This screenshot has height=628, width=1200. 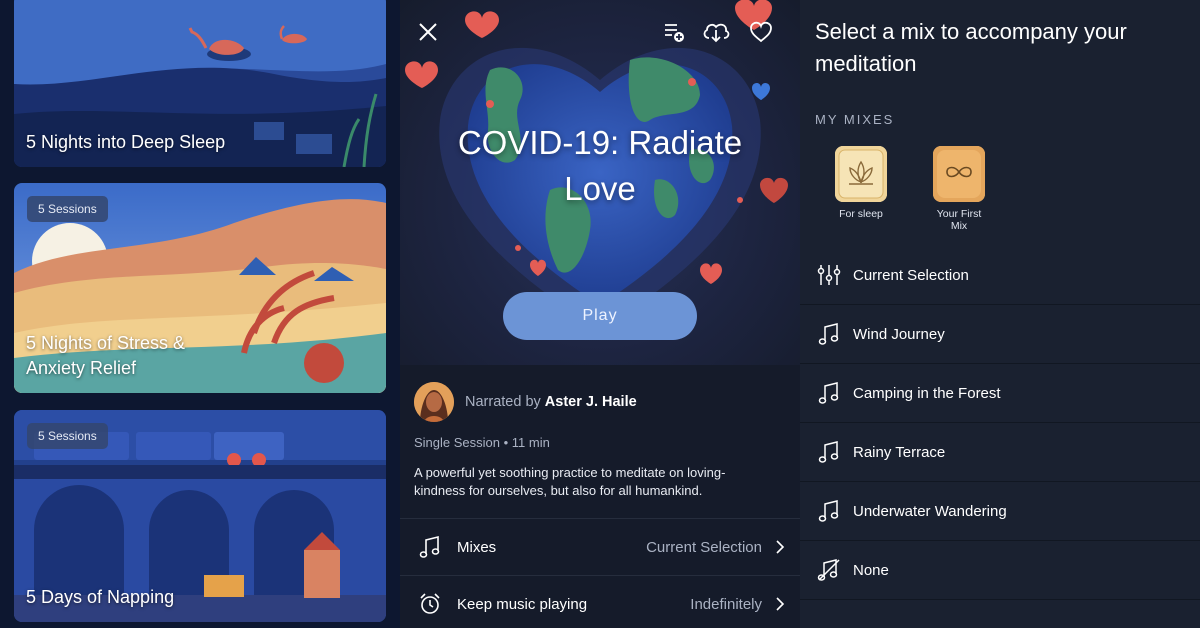 I want to click on mix-tile-label: For sleep, so click(x=861, y=214).